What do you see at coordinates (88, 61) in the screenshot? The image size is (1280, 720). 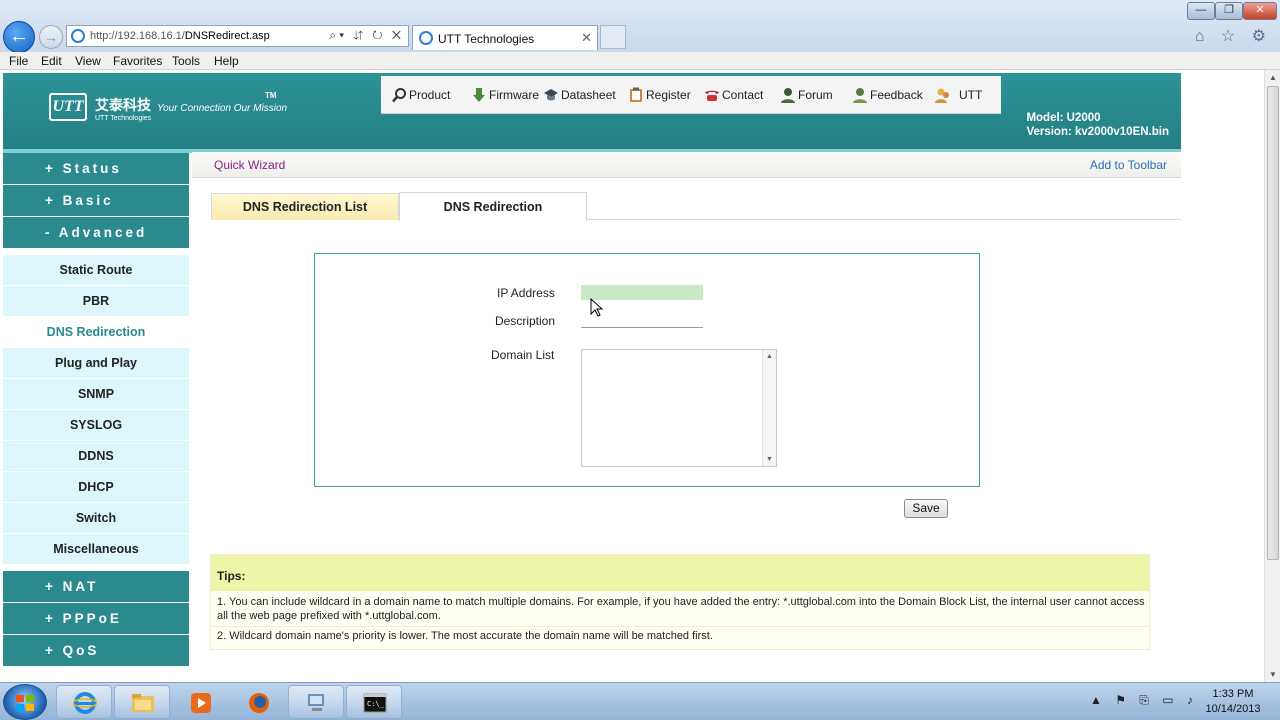 I see `menu-view: View` at bounding box center [88, 61].